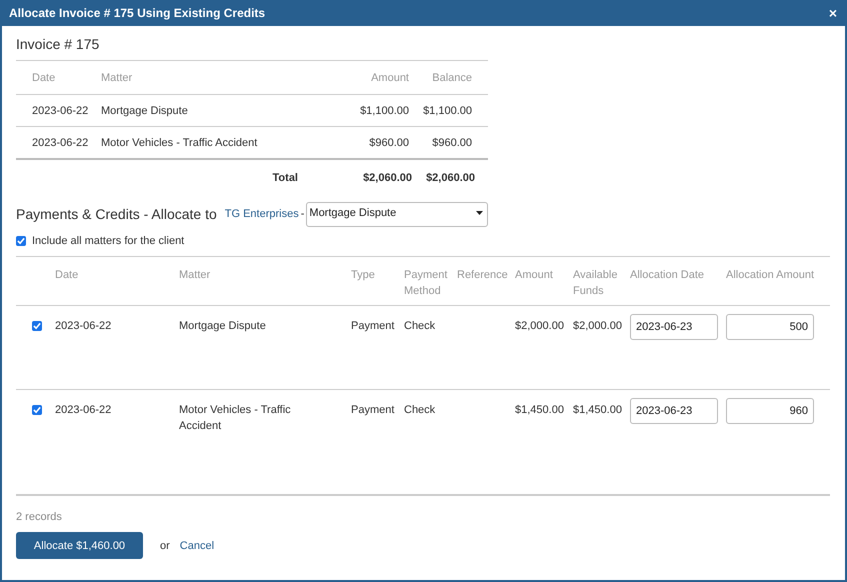 The image size is (847, 582). Describe the element at coordinates (426, 283) in the screenshot. I see `column-header: Payment Method` at that location.